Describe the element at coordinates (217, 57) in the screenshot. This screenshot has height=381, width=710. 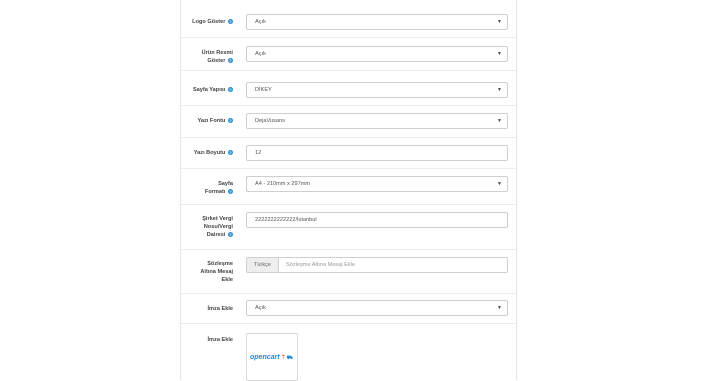
I see `label-product-image: Ürün Resmi Göster ?` at that location.